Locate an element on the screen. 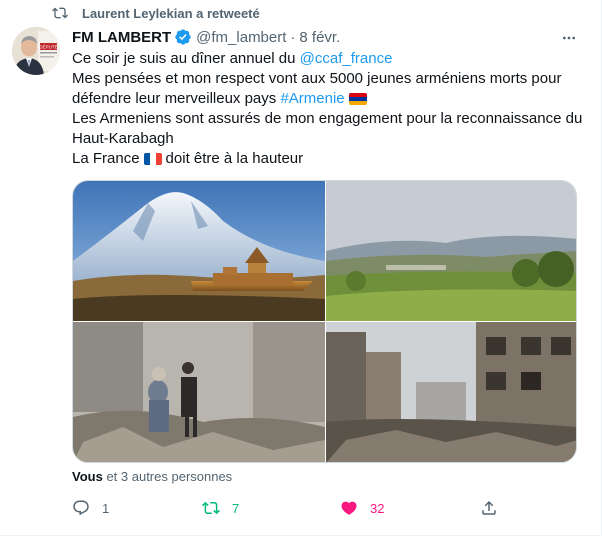 The height and width of the screenshot is (536, 602). retweet-context-icon is located at coordinates (60, 13).